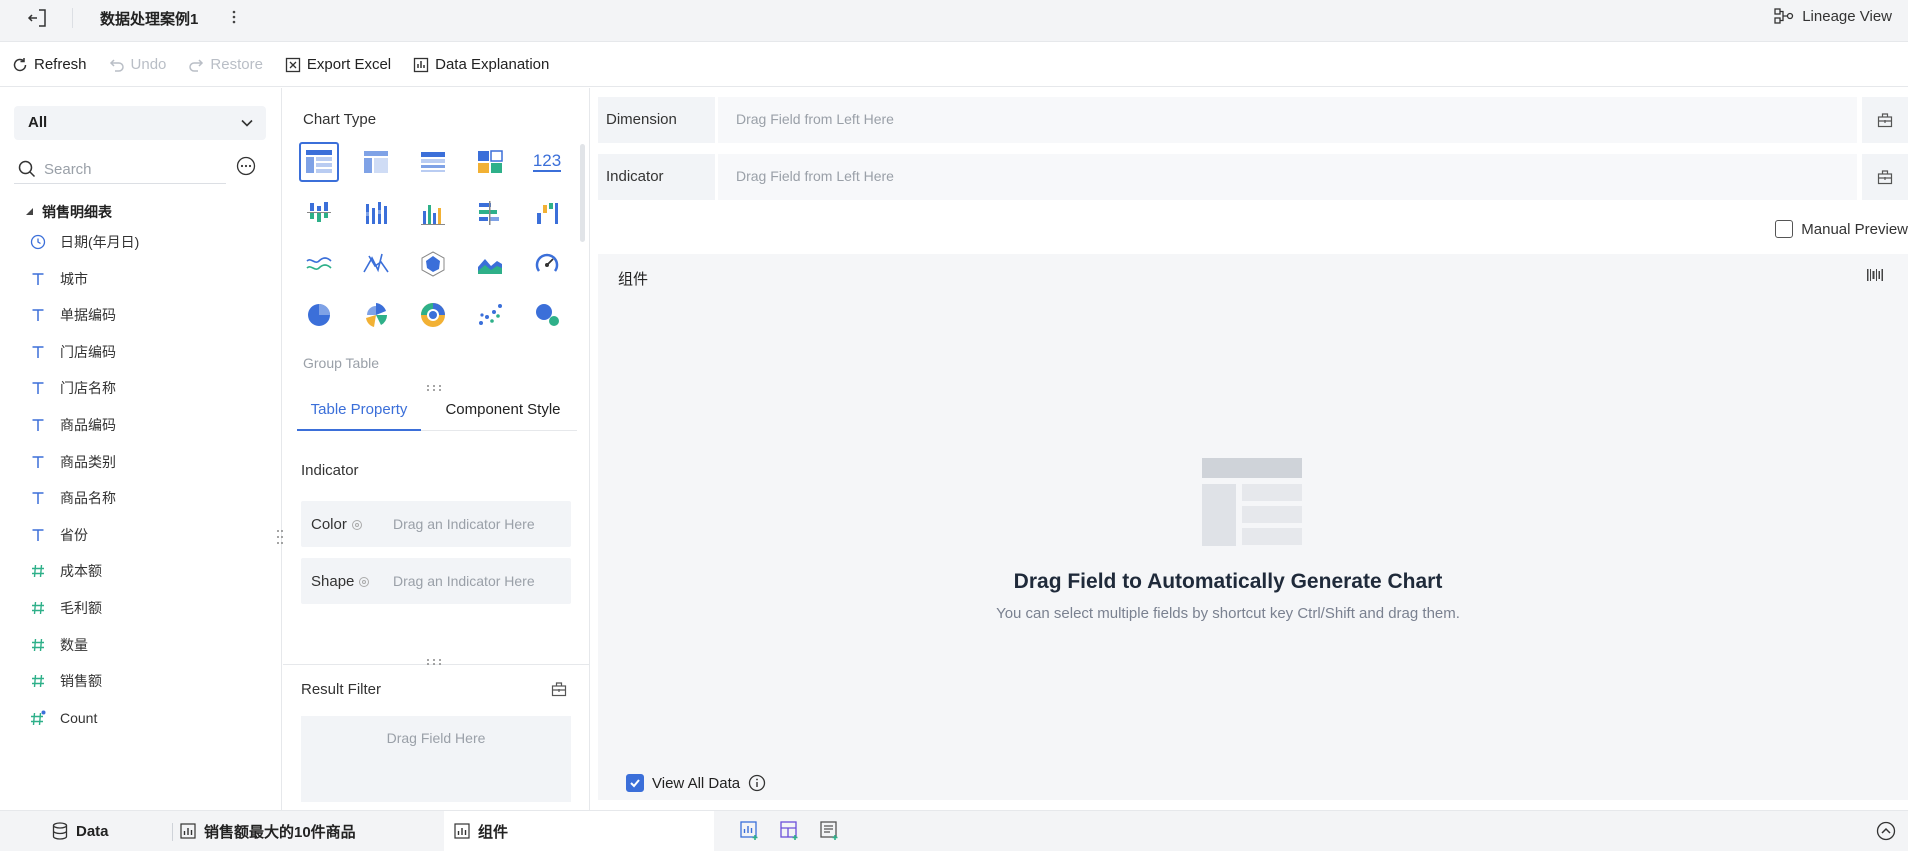 The height and width of the screenshot is (851, 1908). I want to click on data-explanation-button: Data Explanation, so click(481, 64).